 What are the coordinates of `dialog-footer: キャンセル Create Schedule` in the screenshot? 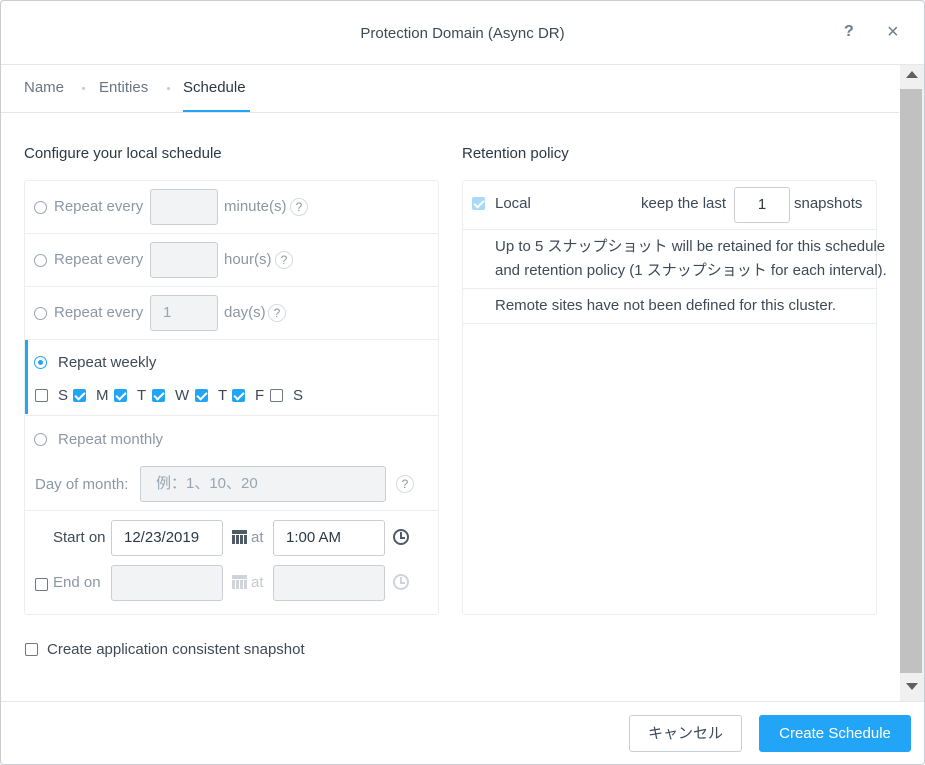 It's located at (462, 732).